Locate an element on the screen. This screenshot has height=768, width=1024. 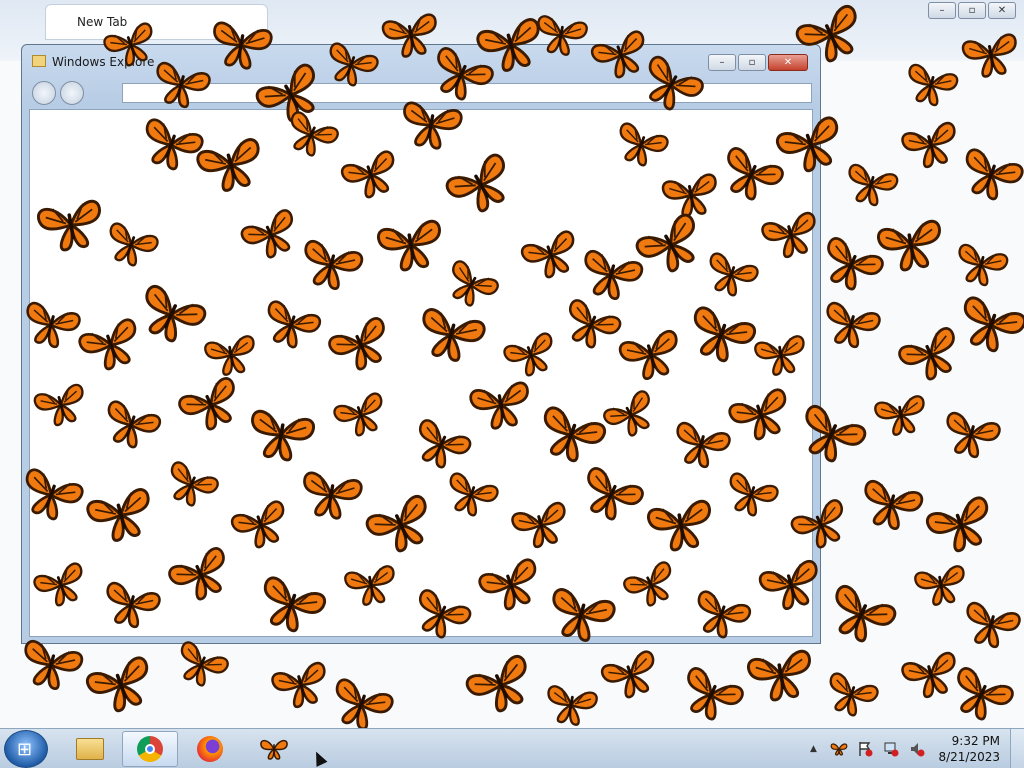
clock: 9:32 PM 8/21/2023 is located at coordinates (970, 749).